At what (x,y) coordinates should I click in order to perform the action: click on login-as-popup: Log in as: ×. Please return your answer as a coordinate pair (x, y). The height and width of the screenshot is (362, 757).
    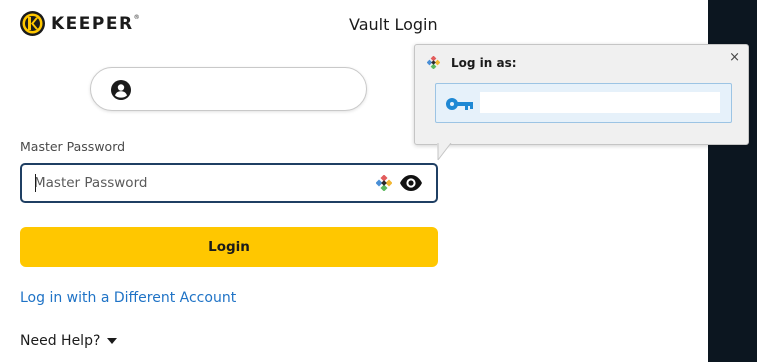
    Looking at the image, I should click on (581, 94).